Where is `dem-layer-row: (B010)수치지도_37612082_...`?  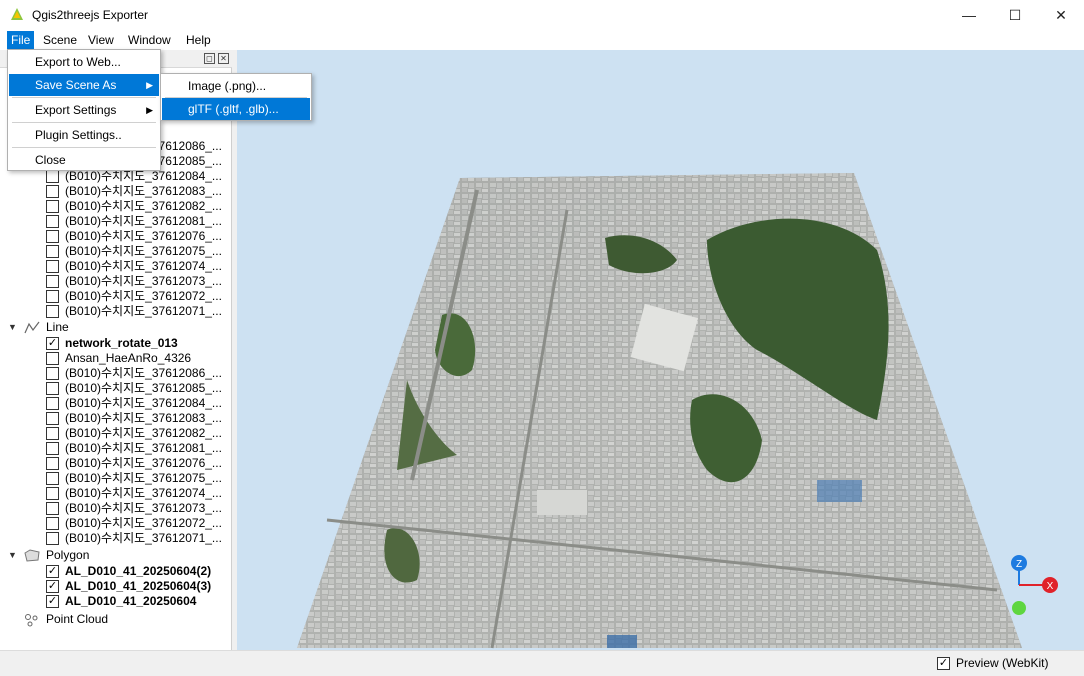 dem-layer-row: (B010)수치지도_37612082_... is located at coordinates (116, 206).